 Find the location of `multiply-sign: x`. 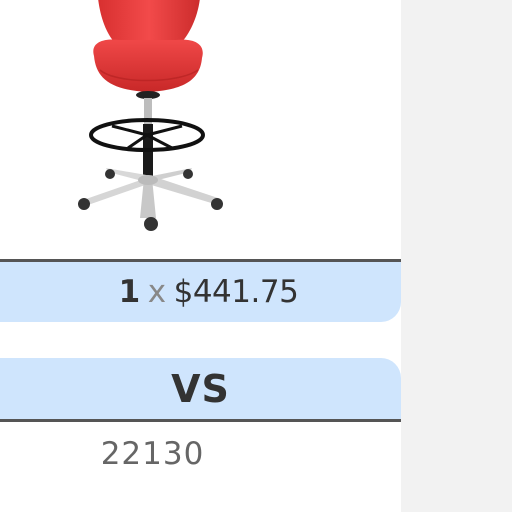

multiply-sign: x is located at coordinates (156, 292).